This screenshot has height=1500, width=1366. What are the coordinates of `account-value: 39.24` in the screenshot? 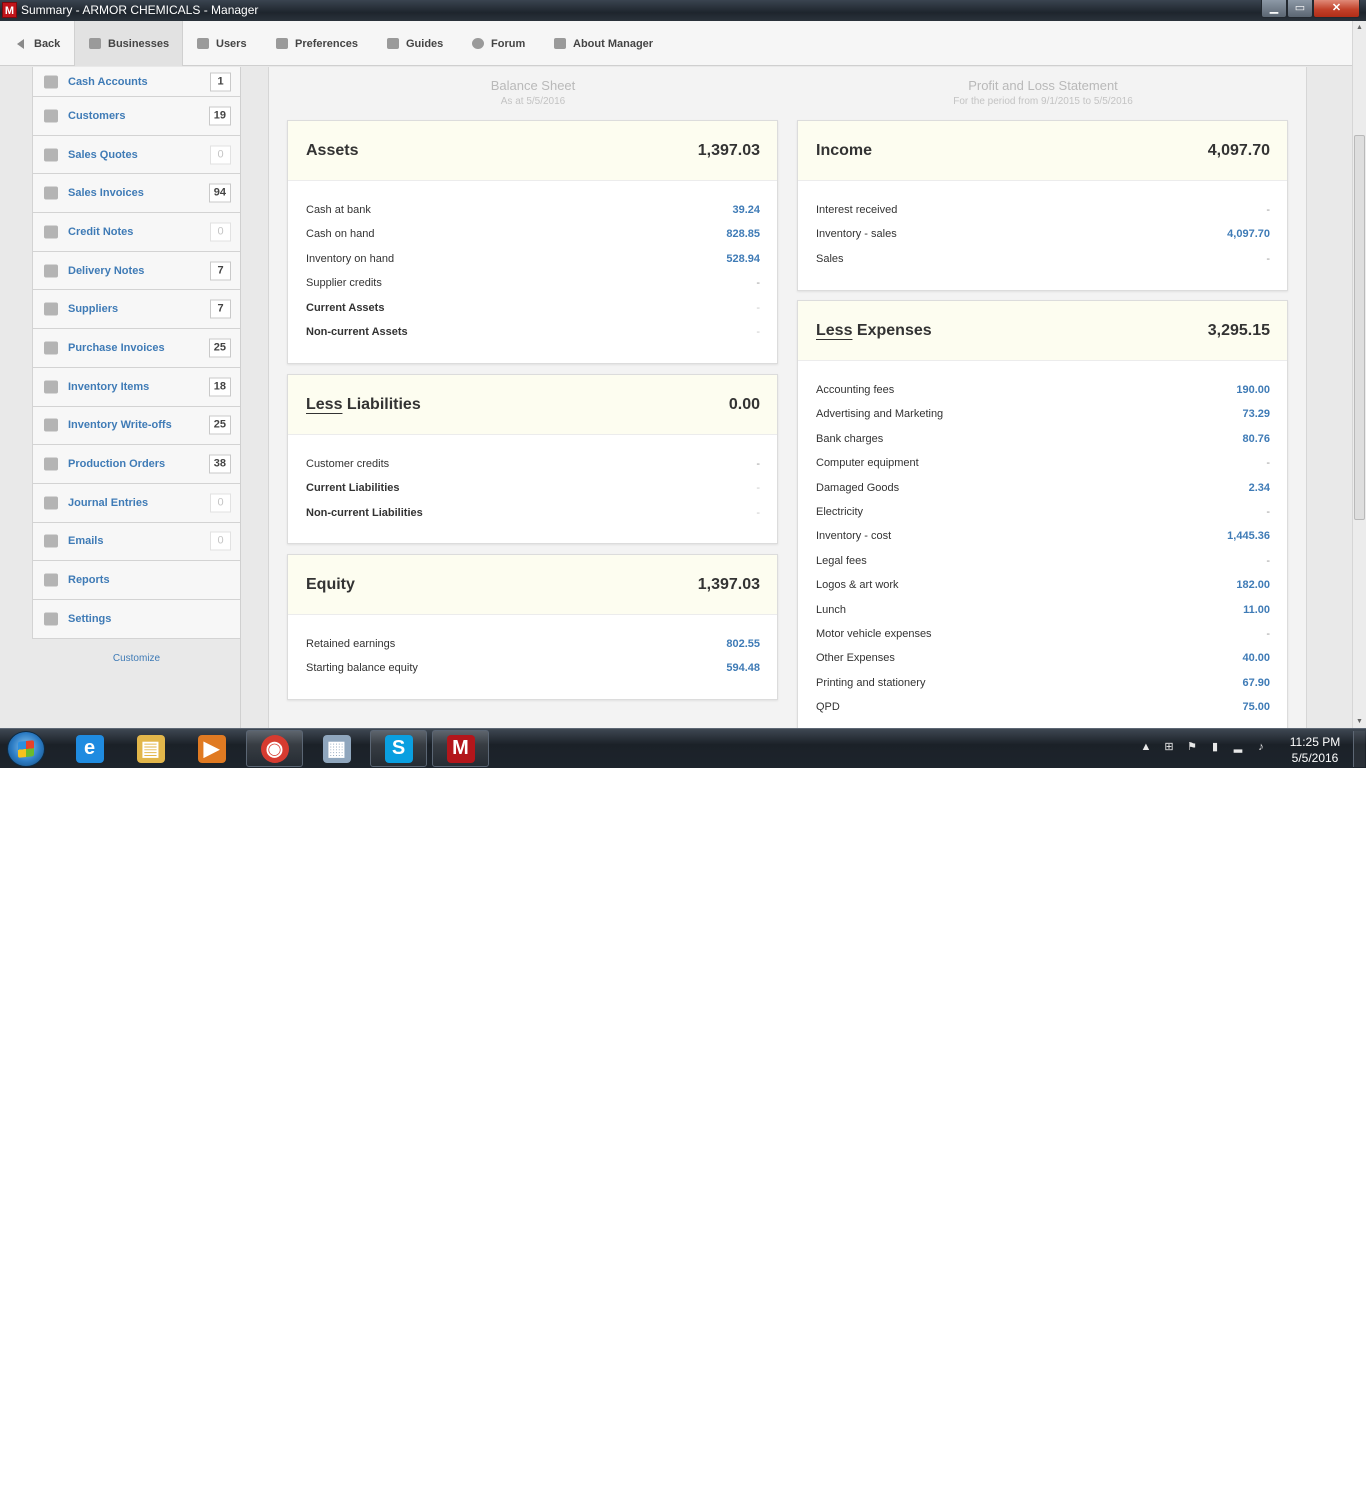 It's located at (746, 210).